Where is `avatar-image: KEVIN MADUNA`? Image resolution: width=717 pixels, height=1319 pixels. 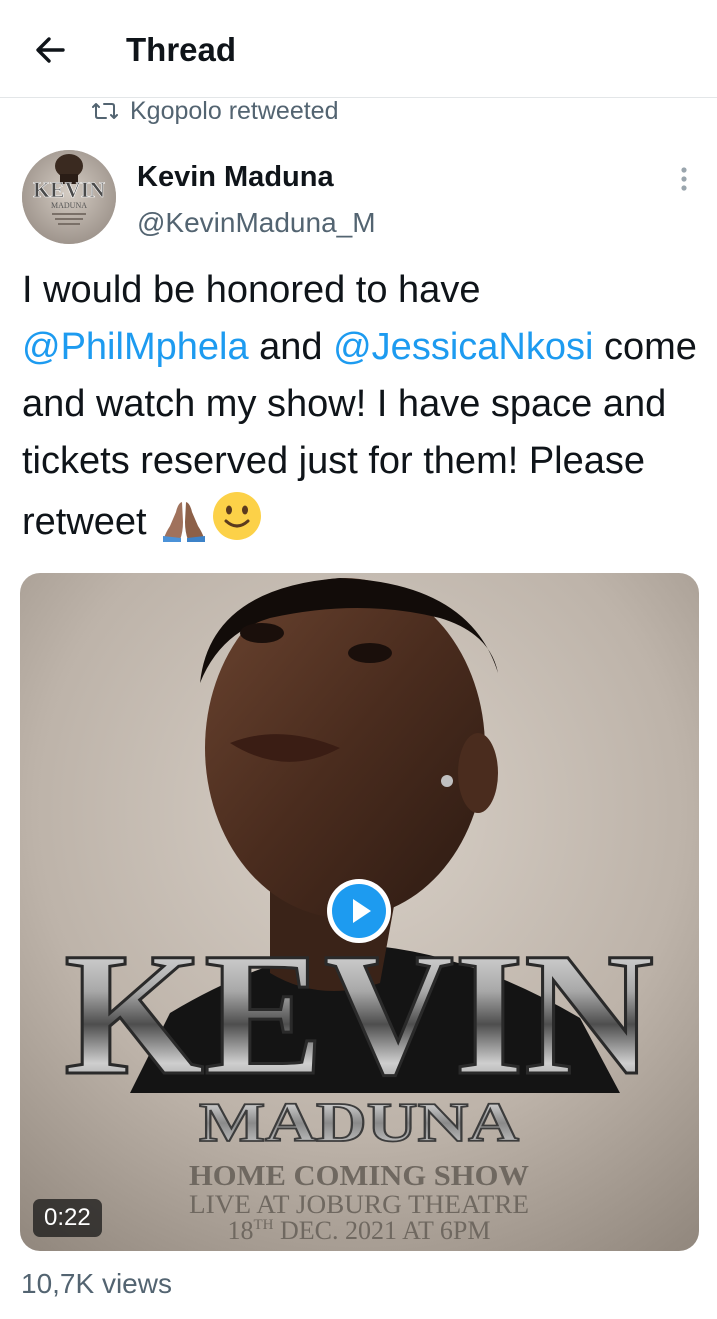
avatar-image: KEVIN MADUNA is located at coordinates (69, 197).